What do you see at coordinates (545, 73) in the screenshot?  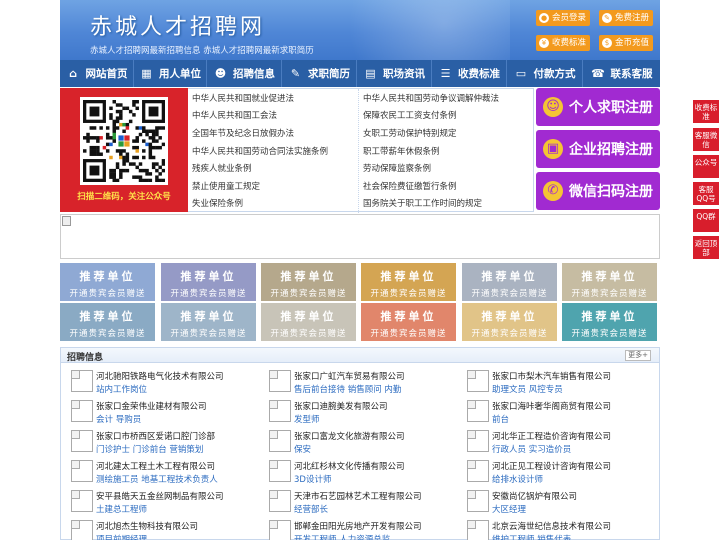 I see `nav-item-payment: ▭ 付款方式` at bounding box center [545, 73].